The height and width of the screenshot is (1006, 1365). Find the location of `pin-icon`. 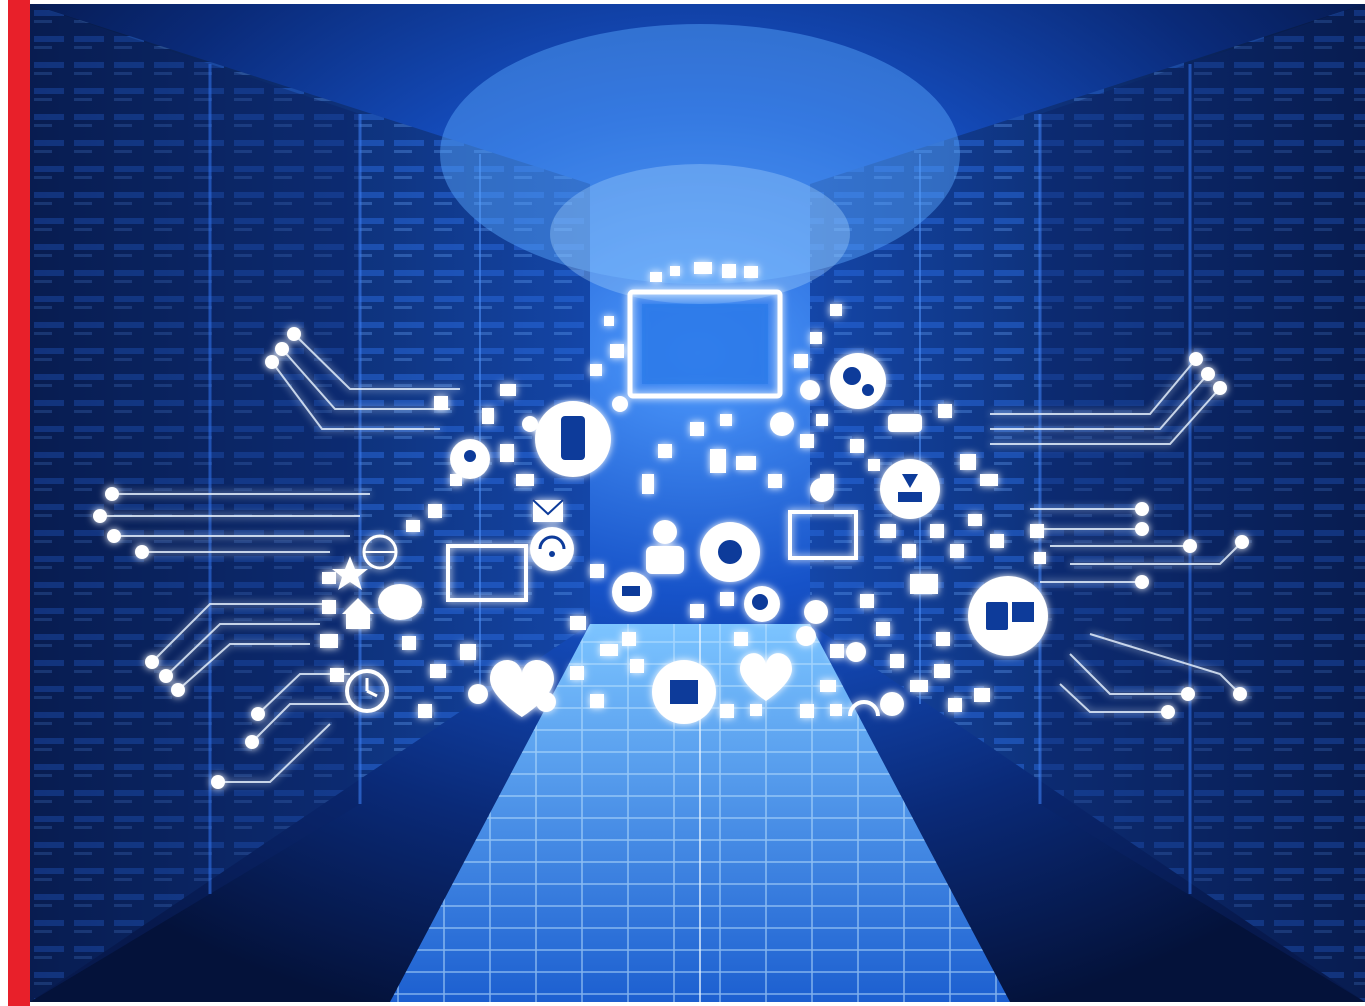

pin-icon is located at coordinates (470, 459).